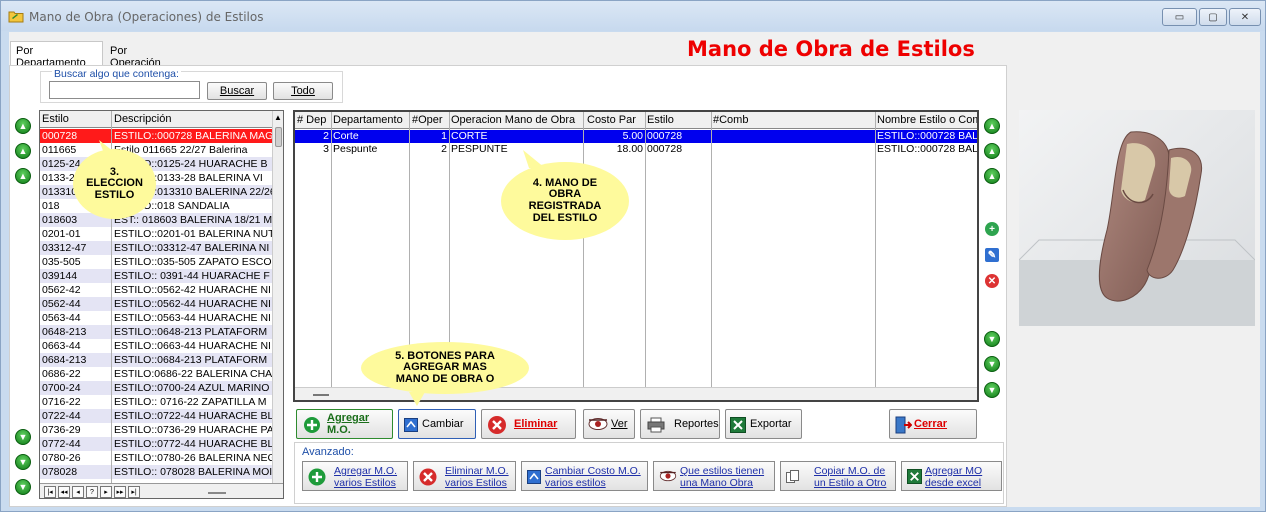 The image size is (1266, 512). I want to click on copy-icon, so click(792, 476).